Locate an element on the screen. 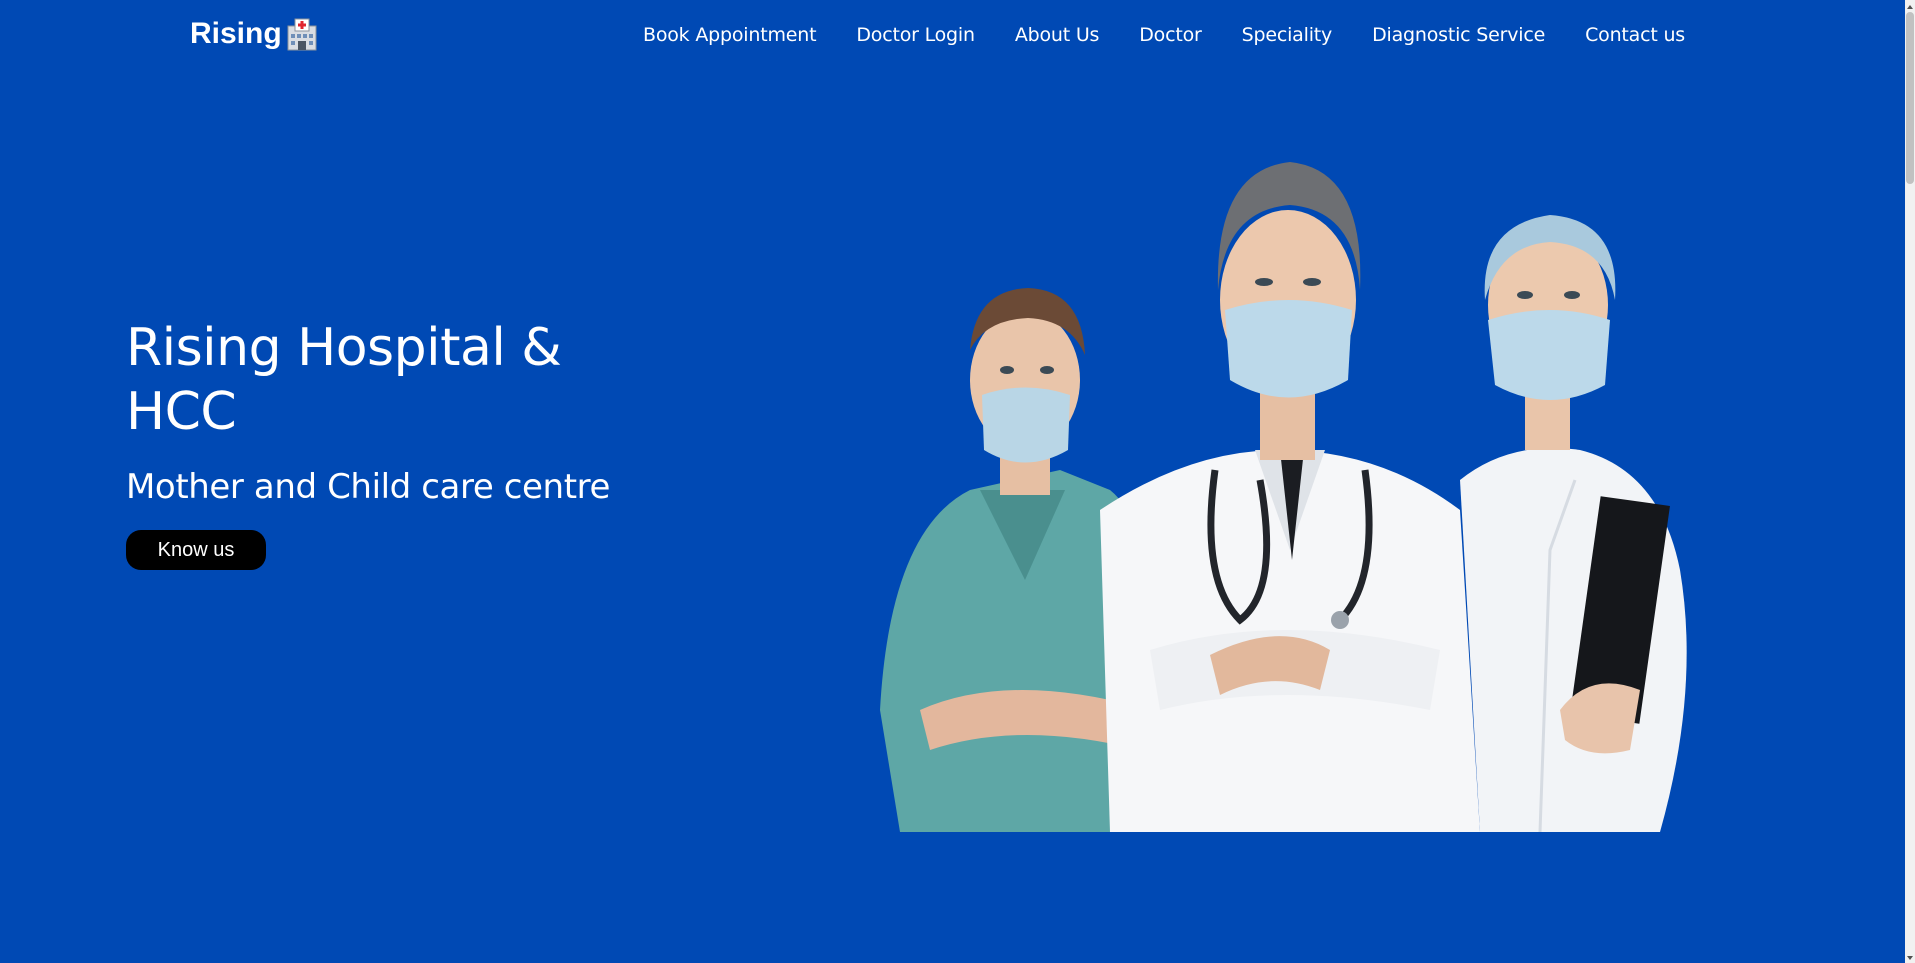 The width and height of the screenshot is (1915, 963). nav-diagnostic-service: Diagnostic Service is located at coordinates (1458, 35).